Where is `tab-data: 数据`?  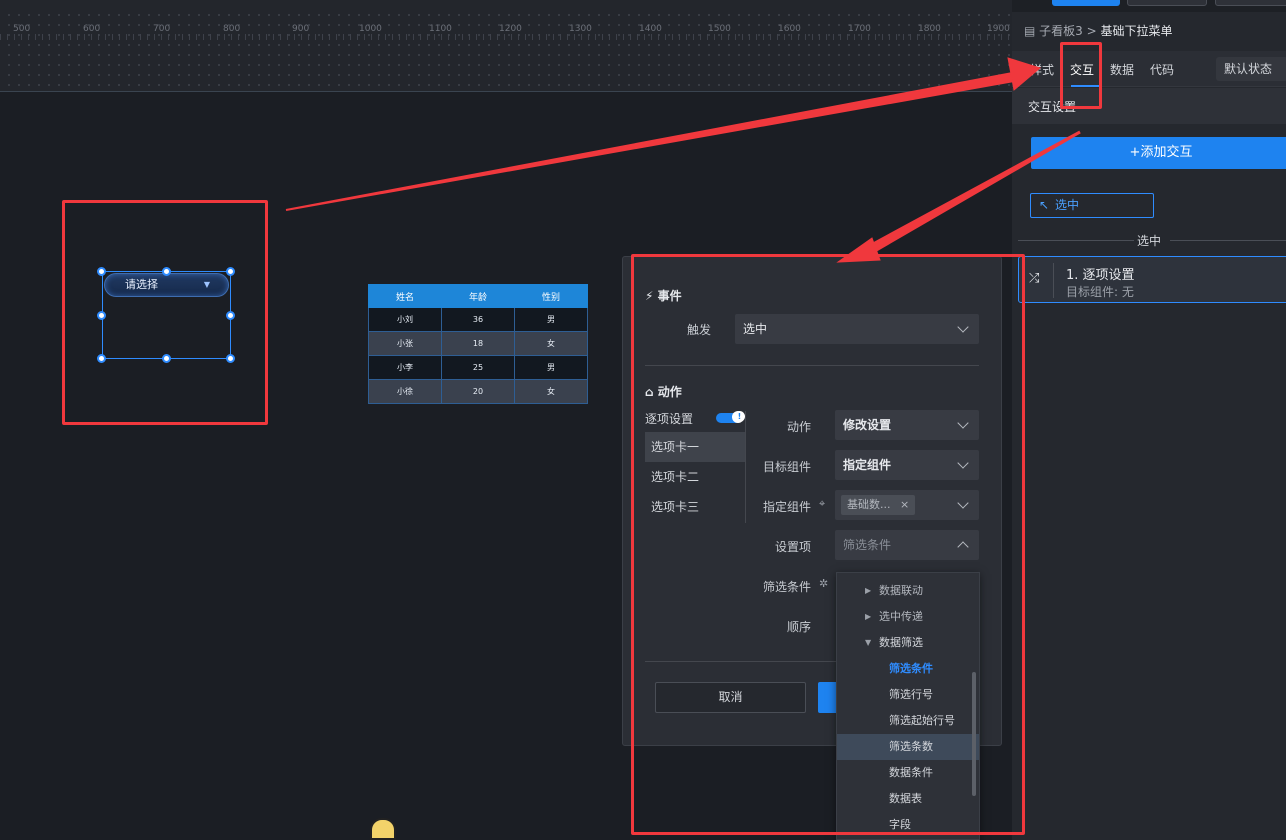 tab-data: 数据 is located at coordinates (1122, 69).